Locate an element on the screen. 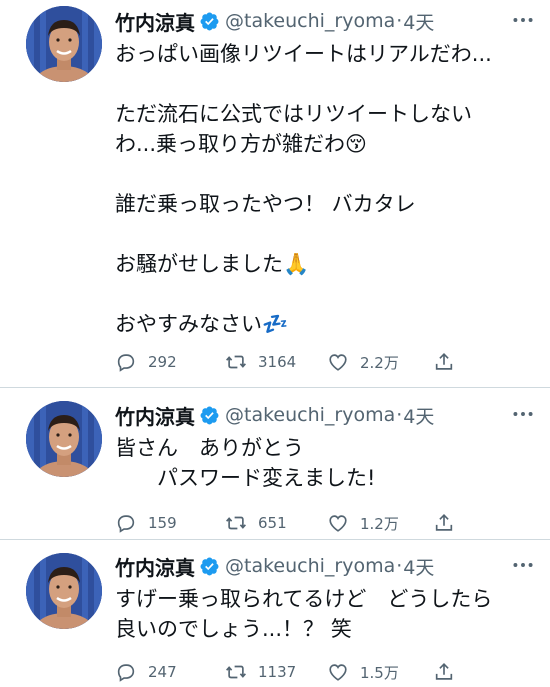 This screenshot has height=687, width=550. tweet-text-line: パスワード変えました! is located at coordinates (245, 478).